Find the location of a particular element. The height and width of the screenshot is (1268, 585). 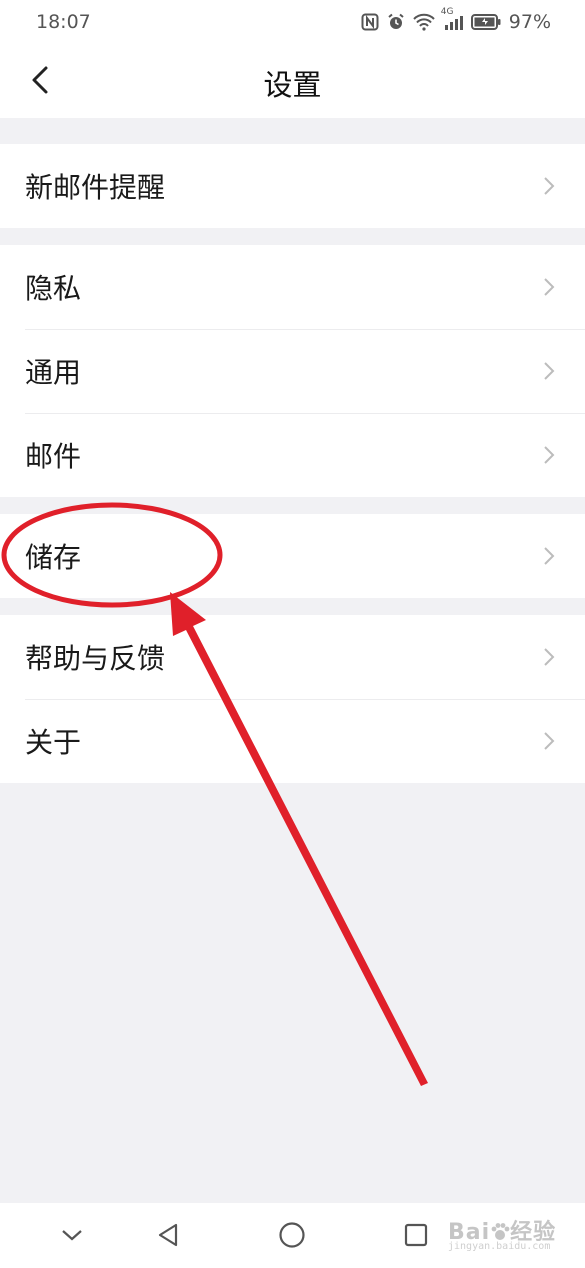

chevron-down-icon is located at coordinates (72, 1235).